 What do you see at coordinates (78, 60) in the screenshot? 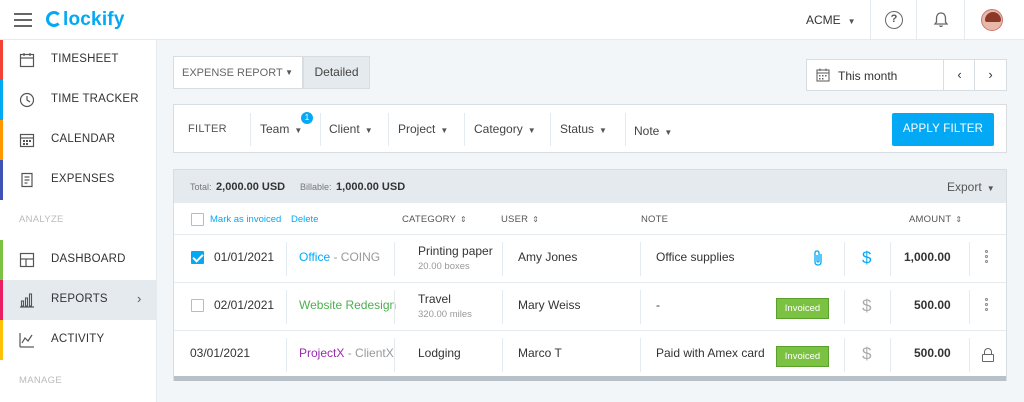
I see `sidebar-item-timesheet: TIMESHEET` at bounding box center [78, 60].